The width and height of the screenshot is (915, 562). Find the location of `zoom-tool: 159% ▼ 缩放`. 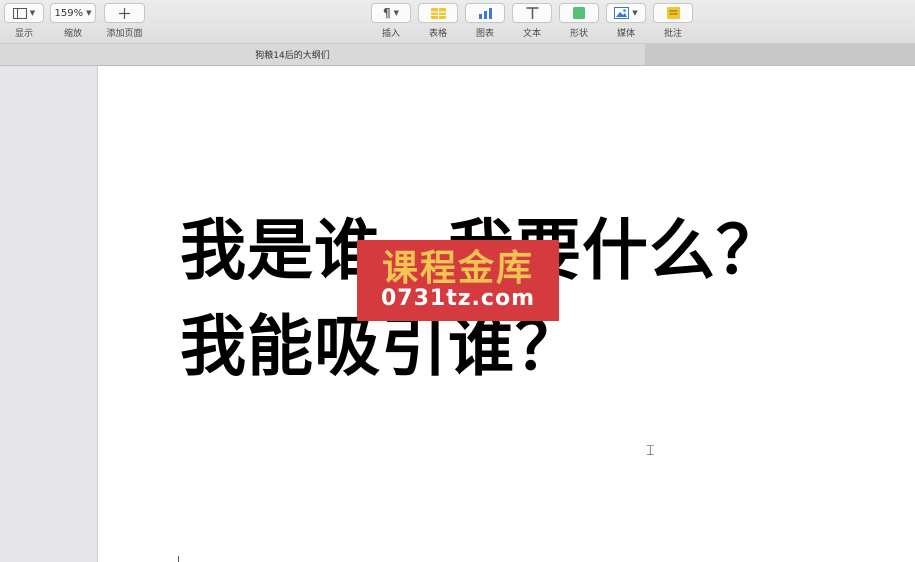

zoom-tool: 159% ▼ 缩放 is located at coordinates (73, 21).